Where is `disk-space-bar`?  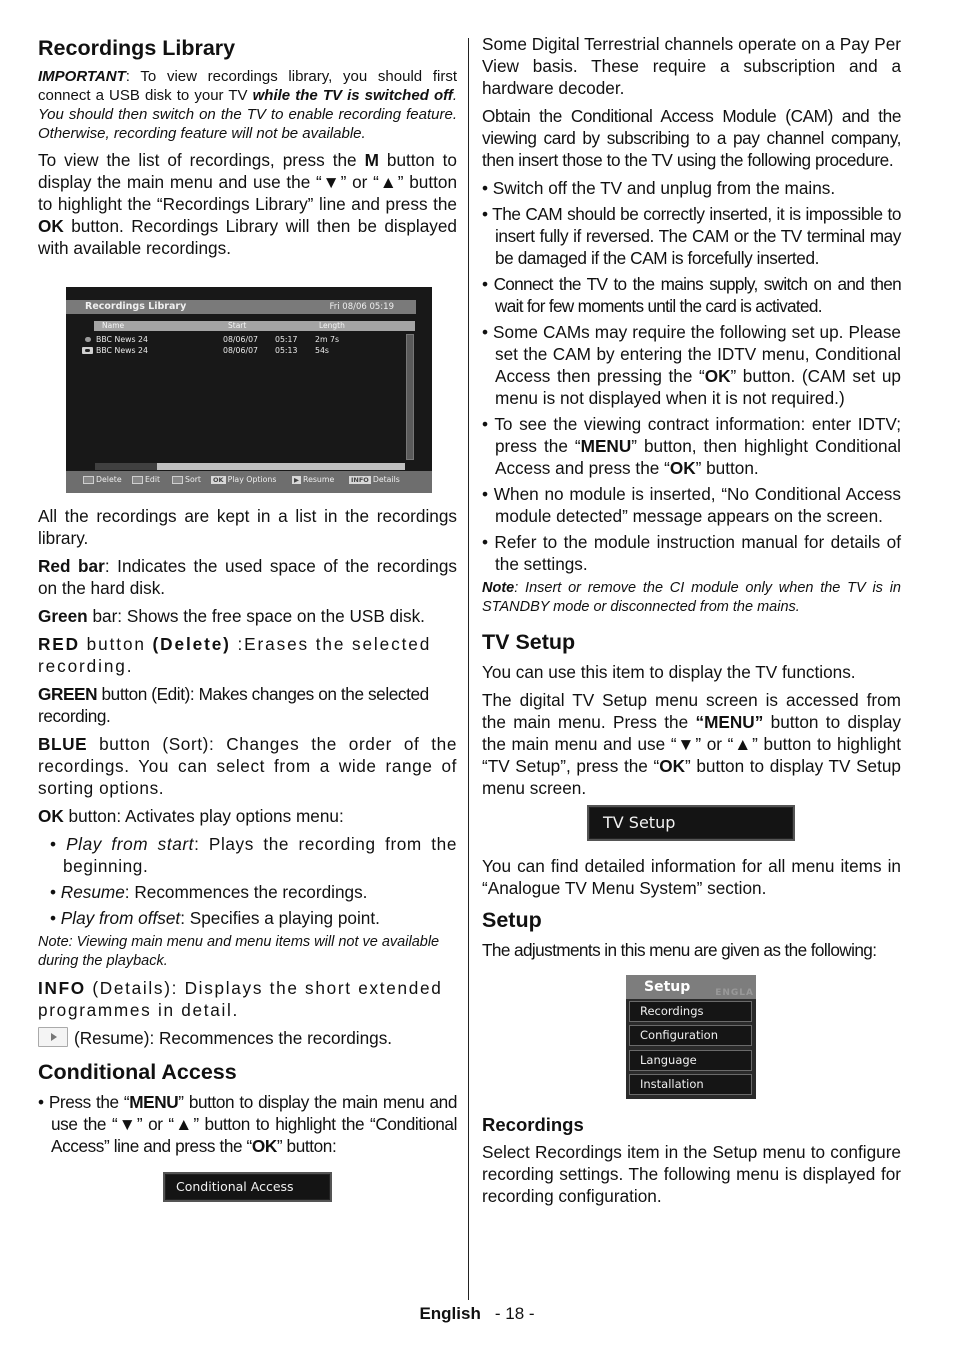
disk-space-bar is located at coordinates (250, 466).